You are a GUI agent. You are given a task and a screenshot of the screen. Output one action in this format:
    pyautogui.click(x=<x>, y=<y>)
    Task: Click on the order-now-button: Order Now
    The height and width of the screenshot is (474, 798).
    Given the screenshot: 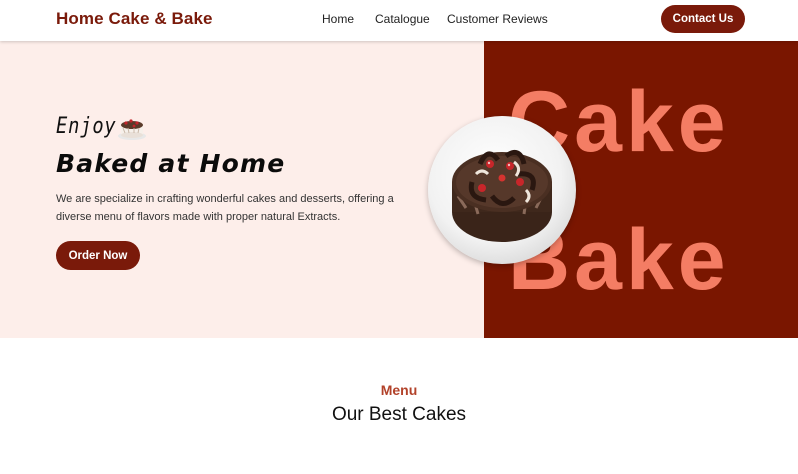 What is the action you would take?
    pyautogui.click(x=98, y=255)
    